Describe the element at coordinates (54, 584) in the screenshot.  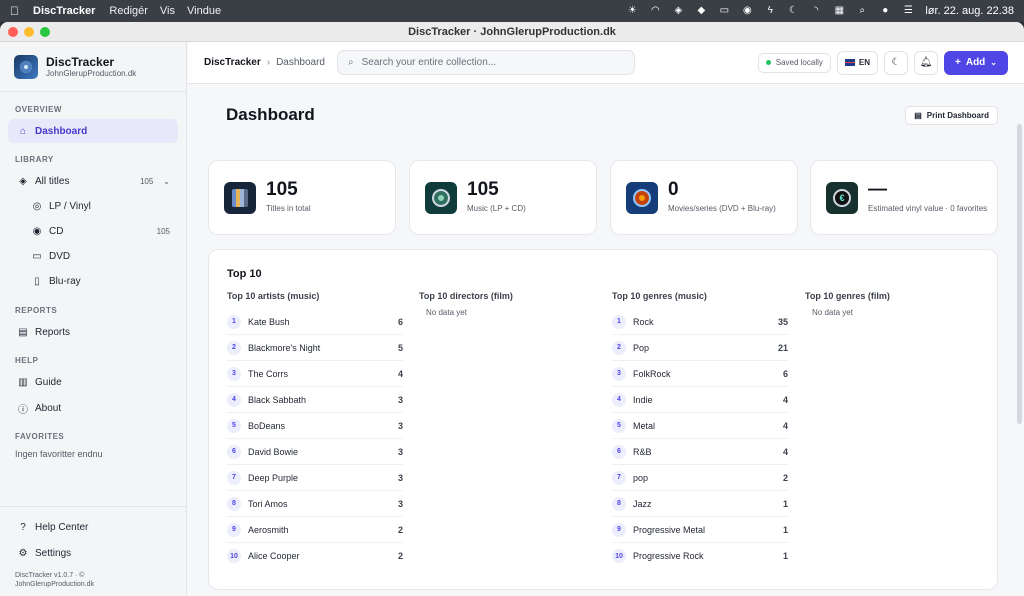
I see `version-site: JohnGlerupProduction.dk` at that location.